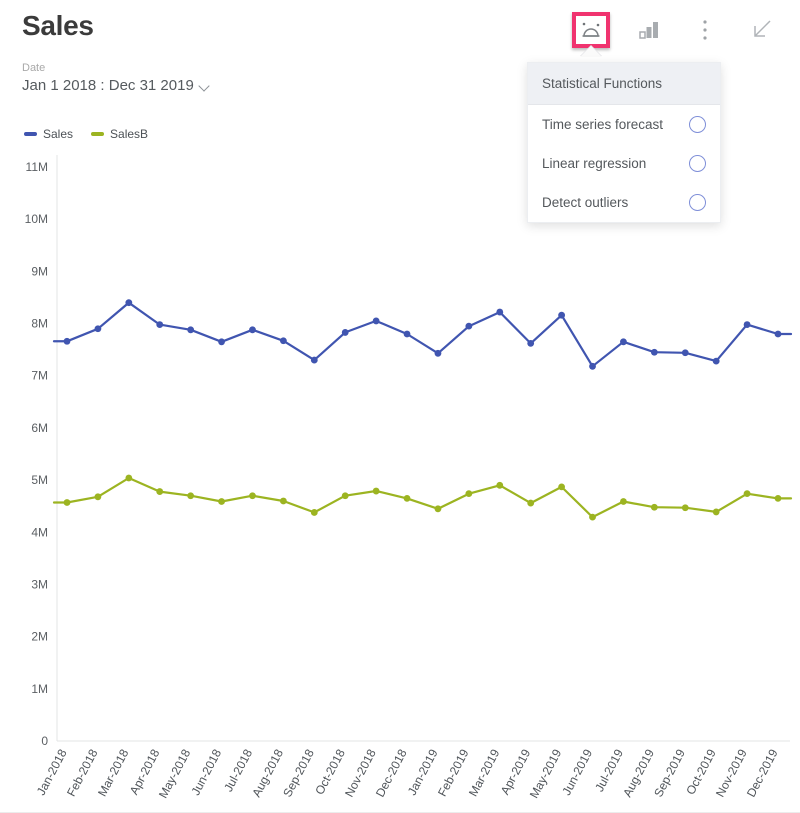 This screenshot has height=813, width=800. What do you see at coordinates (58, 25) in the screenshot?
I see `page-title: Sales` at bounding box center [58, 25].